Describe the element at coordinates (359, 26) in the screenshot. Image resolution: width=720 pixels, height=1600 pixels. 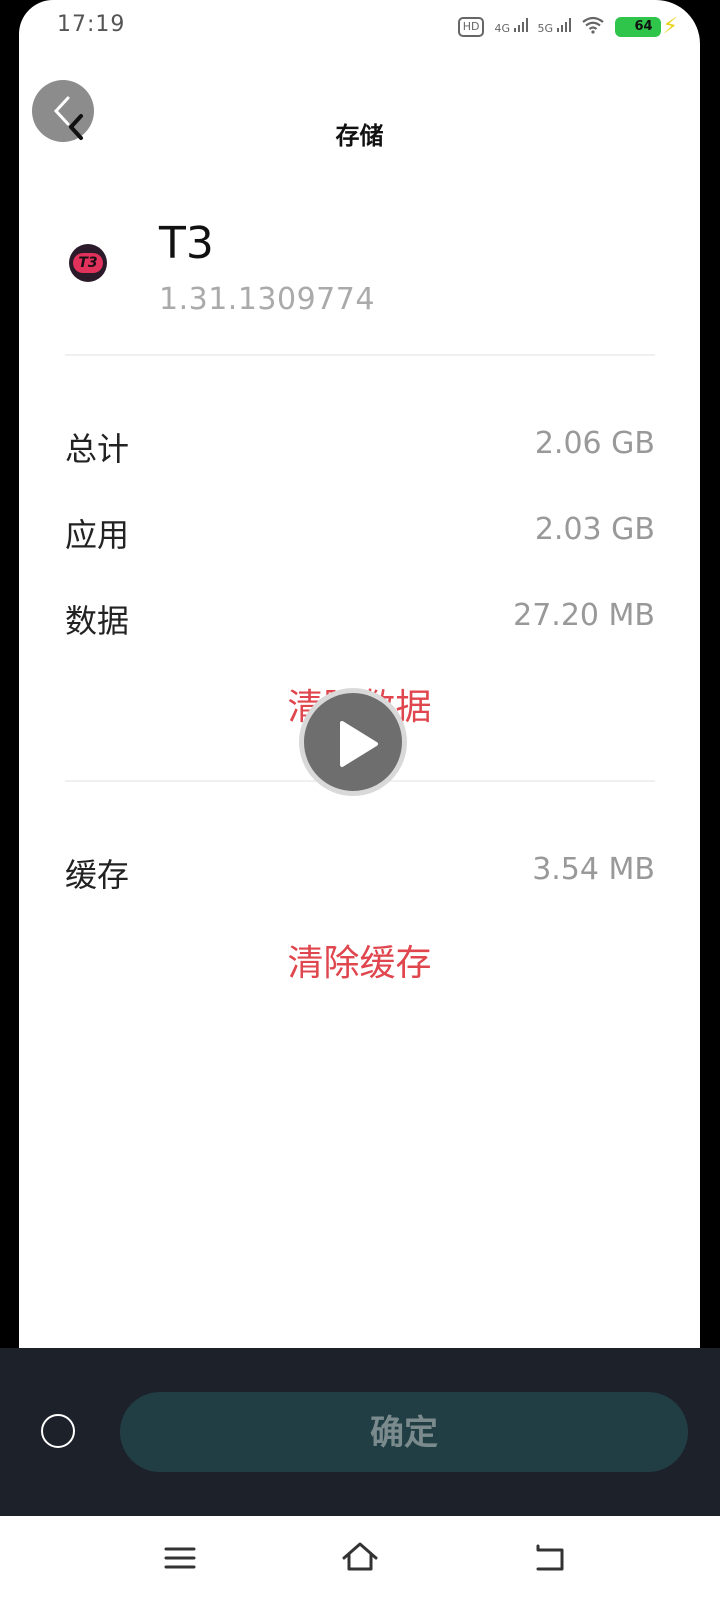
I see `status-bar: 17:19 HD 4G 5G 64 ⚡` at that location.